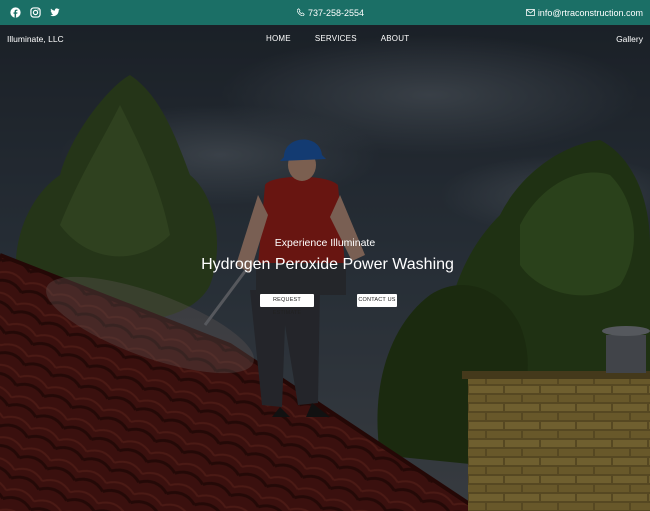 The width and height of the screenshot is (650, 511). What do you see at coordinates (55, 12) in the screenshot?
I see `twitter-icon` at bounding box center [55, 12].